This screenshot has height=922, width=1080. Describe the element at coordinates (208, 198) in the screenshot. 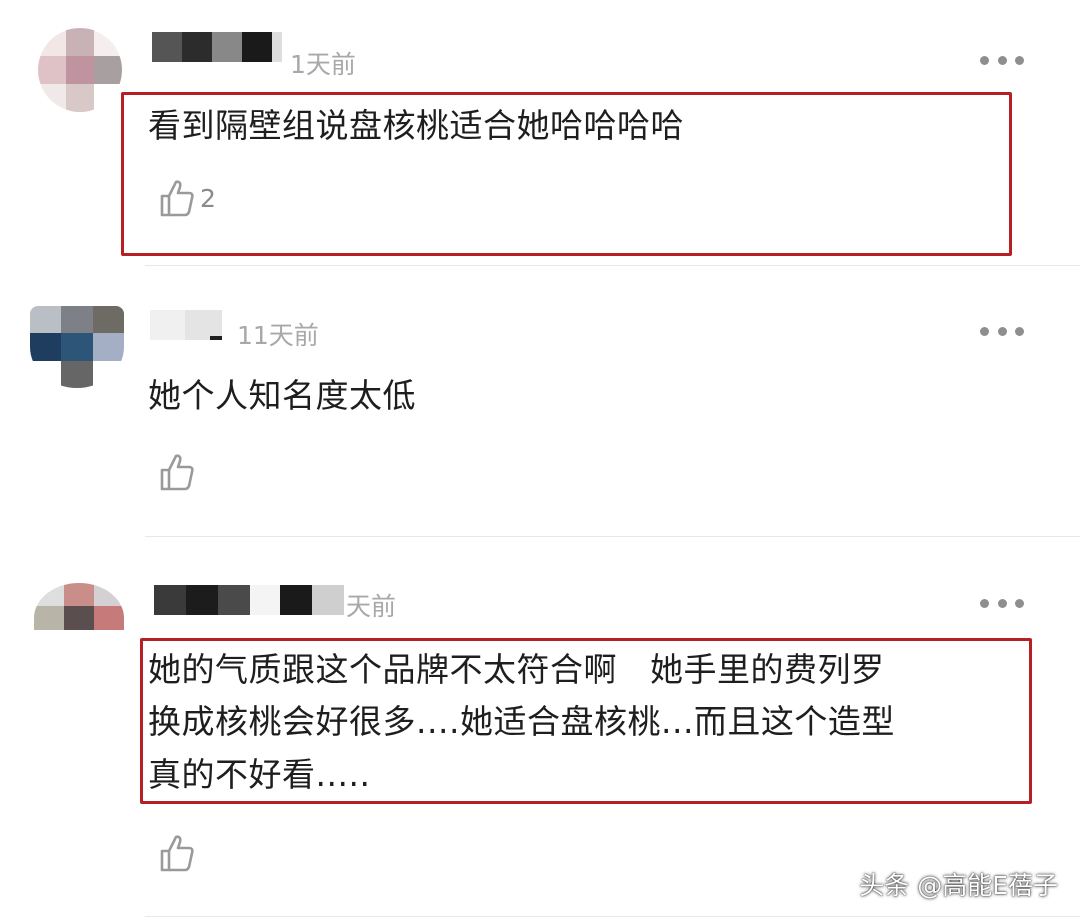

I see `like-count: 2` at that location.